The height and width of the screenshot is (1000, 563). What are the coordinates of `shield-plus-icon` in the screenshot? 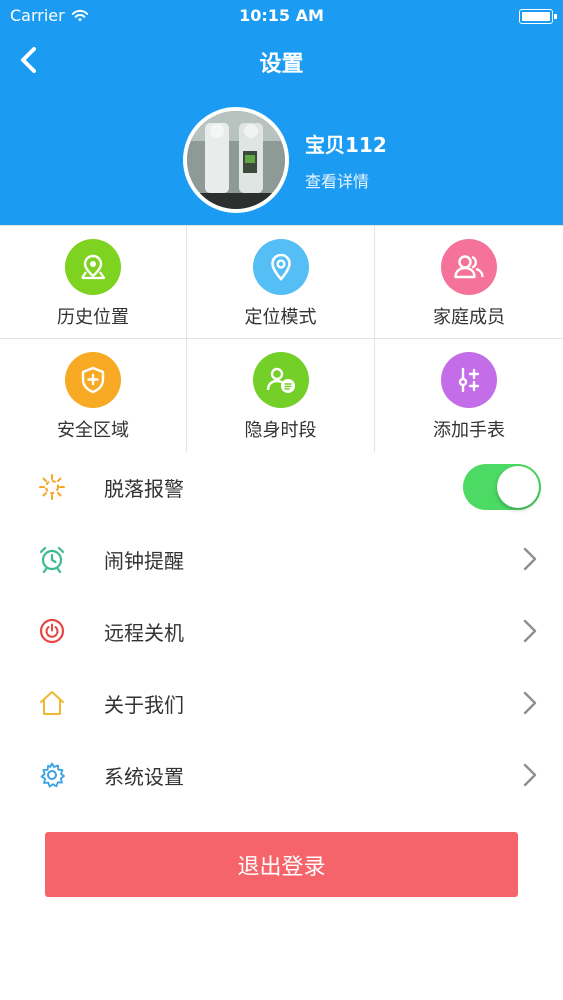 It's located at (93, 380).